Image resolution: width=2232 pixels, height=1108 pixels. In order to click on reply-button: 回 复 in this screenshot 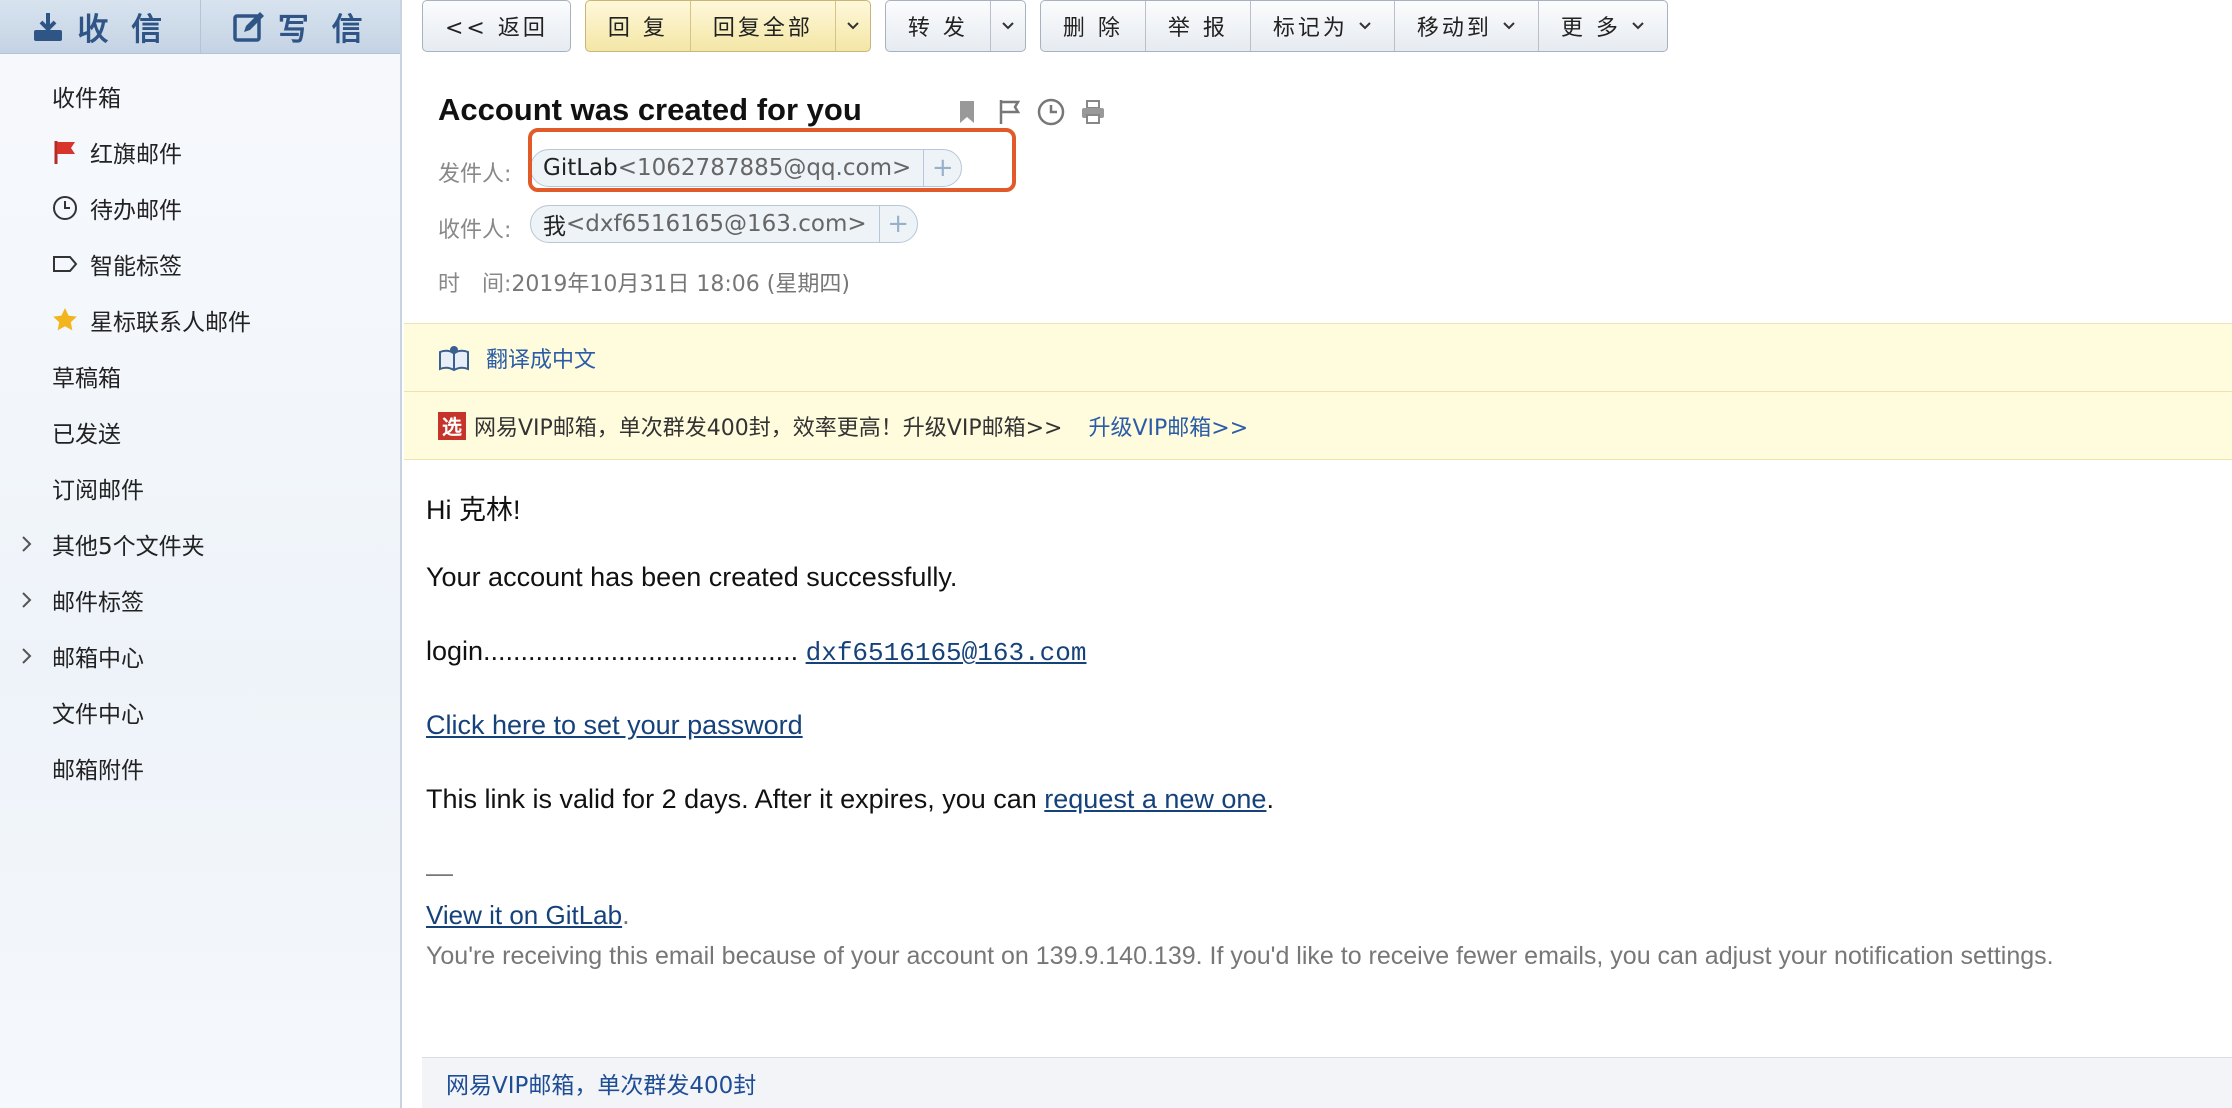, I will do `click(638, 26)`.